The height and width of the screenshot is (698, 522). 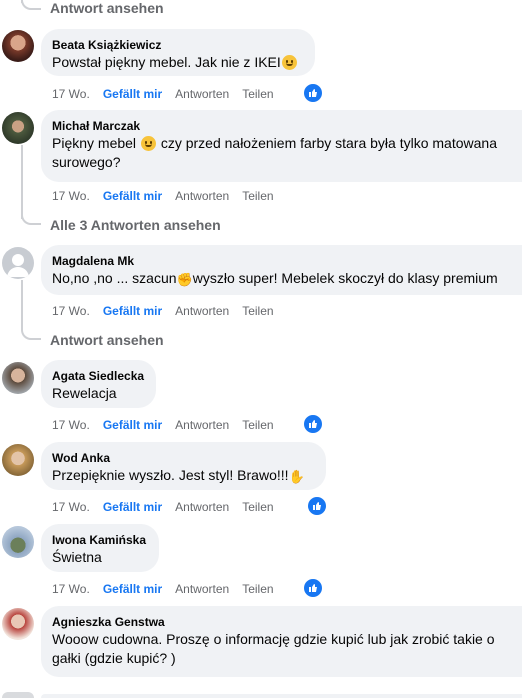 I want to click on clapping-hands-emoji-icon: ✋, so click(x=296, y=476).